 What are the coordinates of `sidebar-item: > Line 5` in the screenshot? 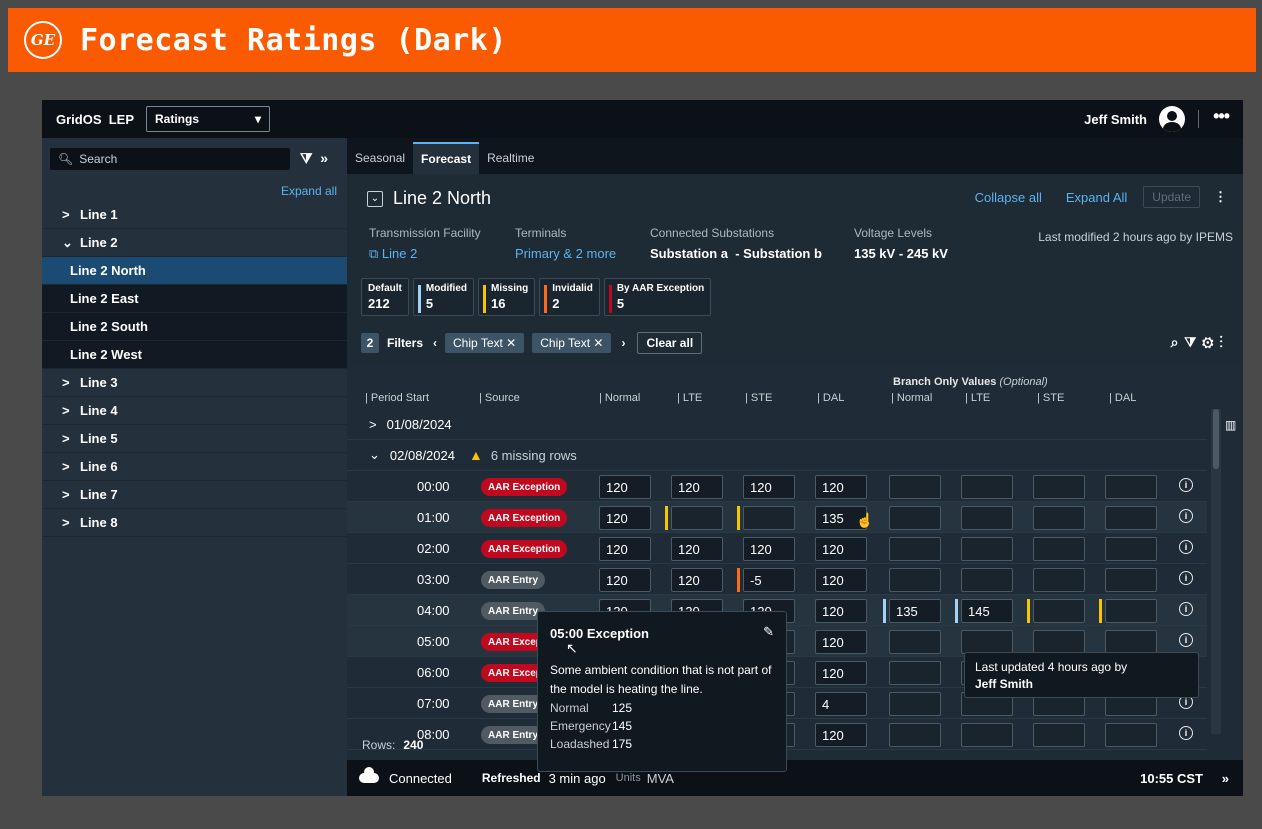 It's located at (194, 439).